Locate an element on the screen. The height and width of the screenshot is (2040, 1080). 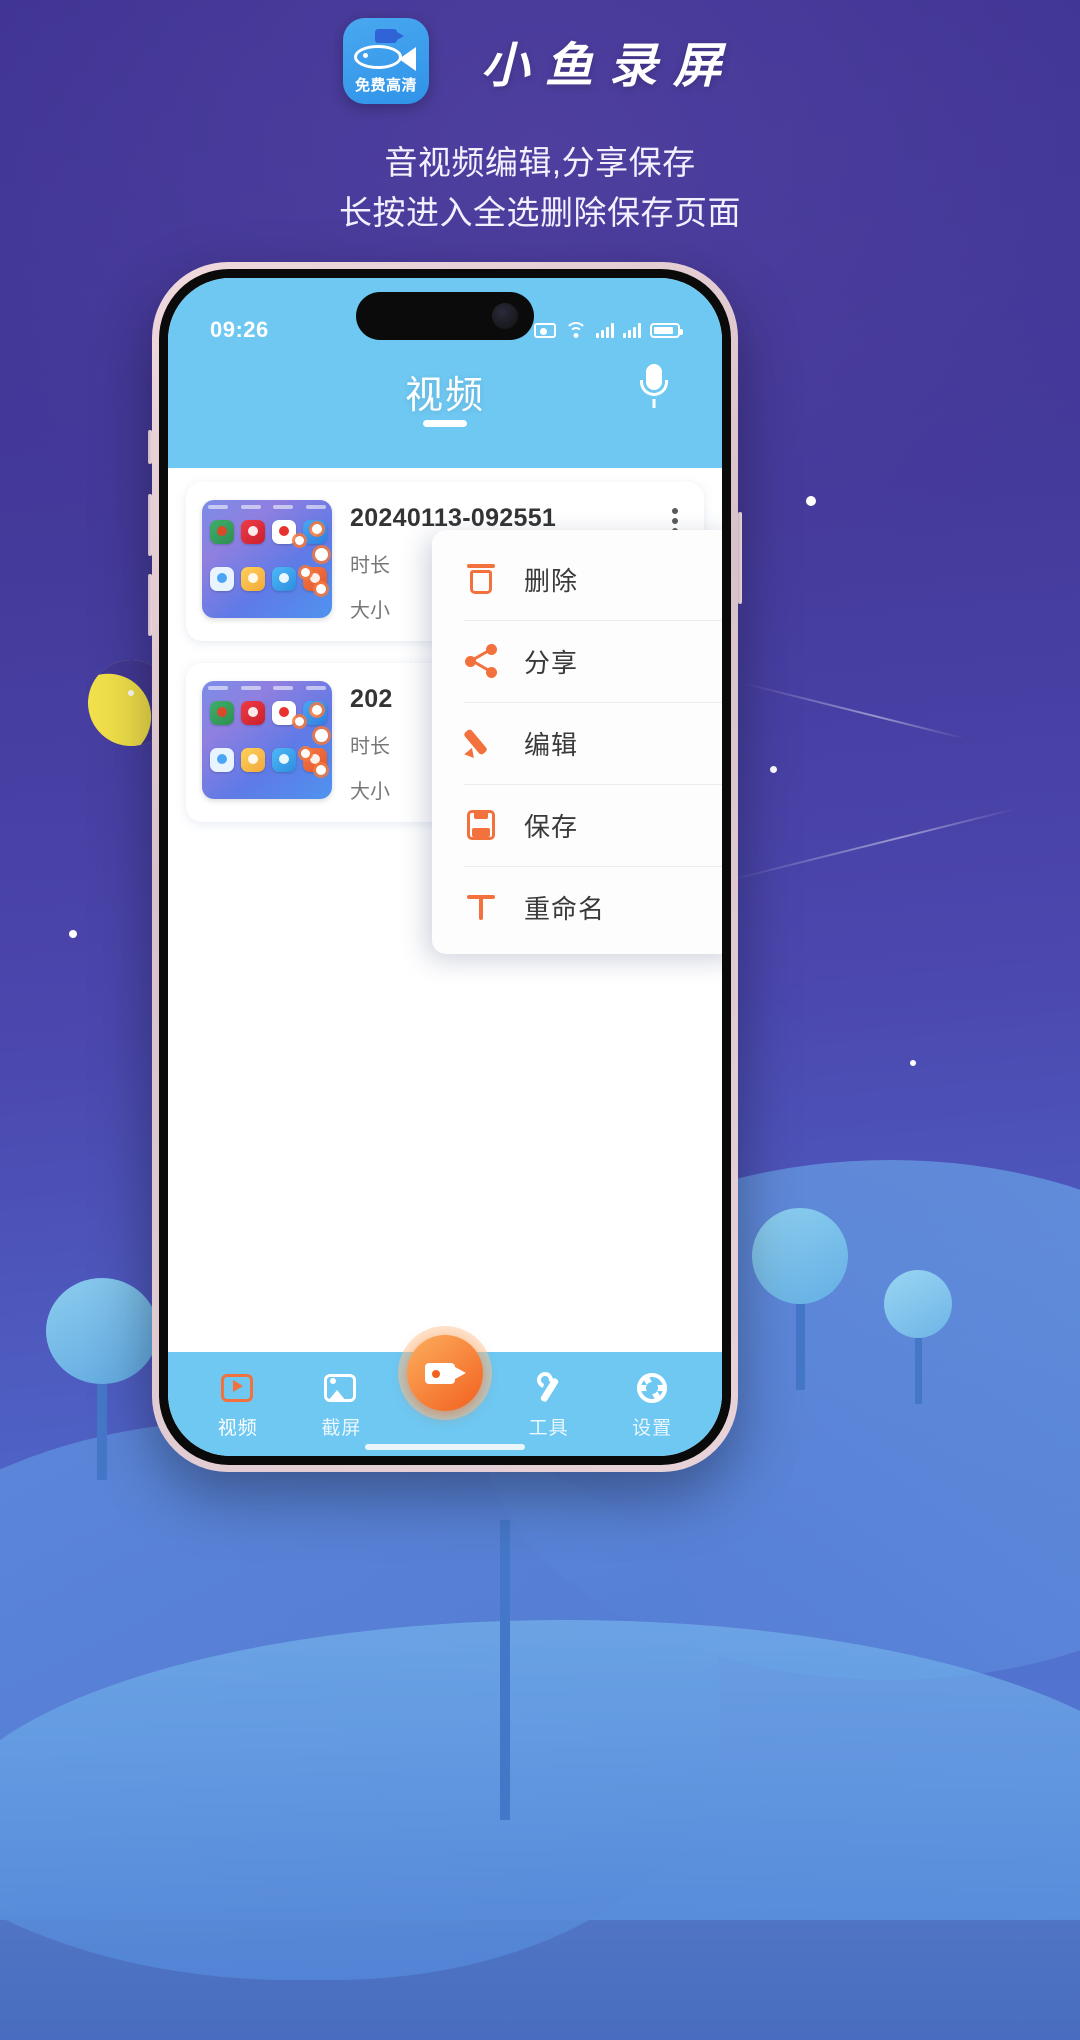
context-menu-item-delete: 删除 is located at coordinates (577, 579).